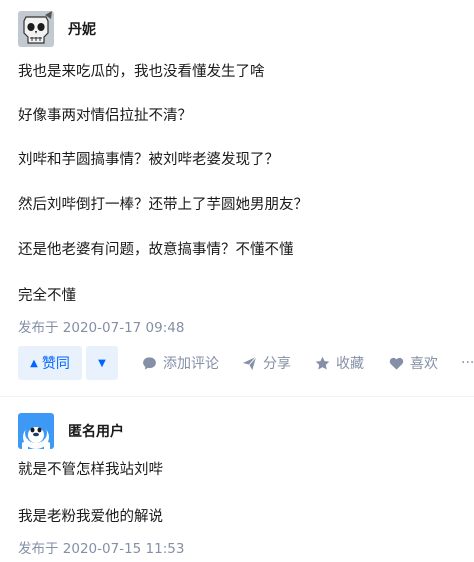  I want to click on upvote-label: 赞同, so click(55, 364).